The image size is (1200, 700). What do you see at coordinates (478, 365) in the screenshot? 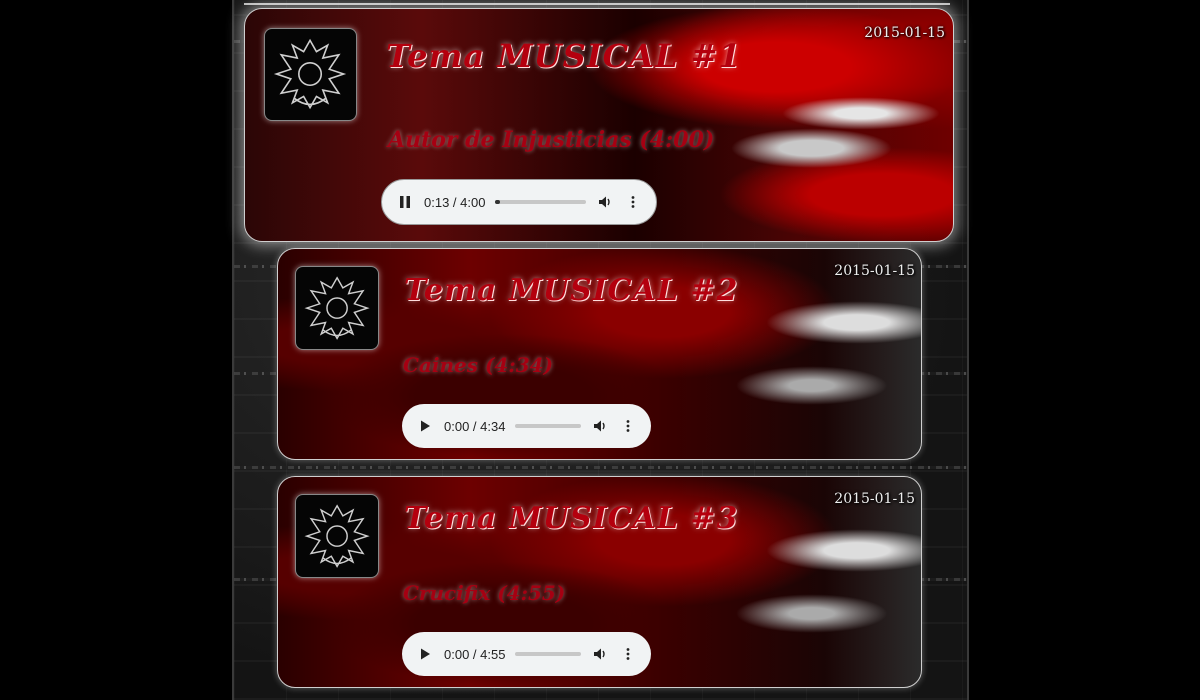
I see `track-subtitle: Caines (4:34)` at bounding box center [478, 365].